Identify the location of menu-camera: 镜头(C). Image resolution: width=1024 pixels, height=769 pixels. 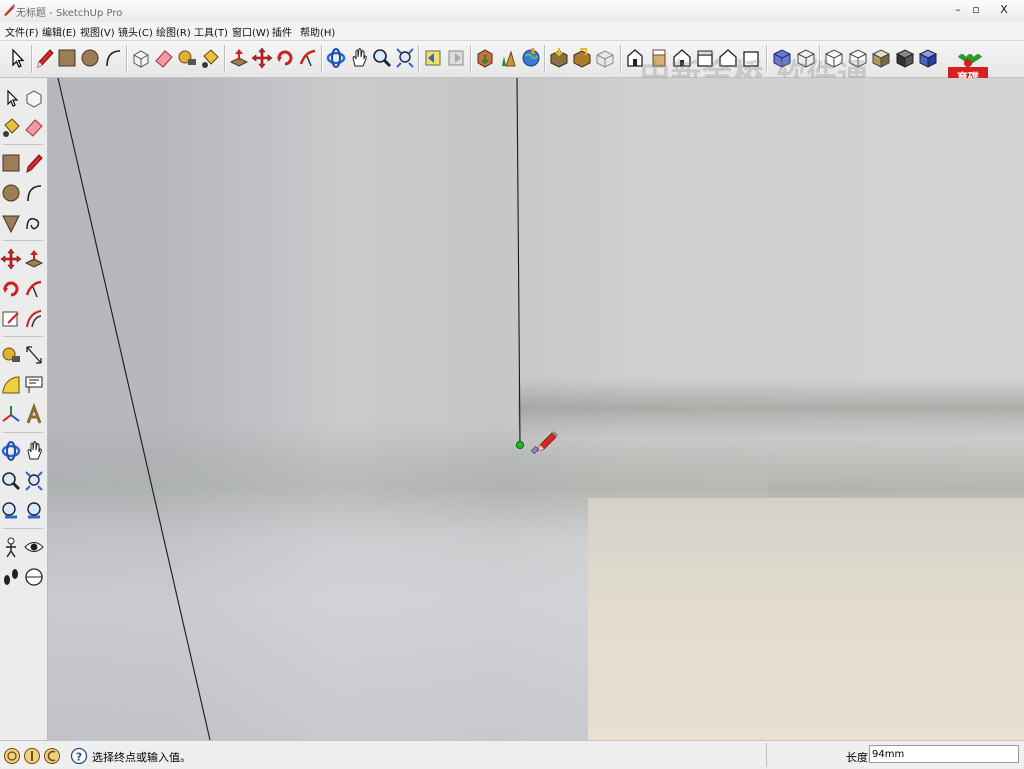
(135, 31).